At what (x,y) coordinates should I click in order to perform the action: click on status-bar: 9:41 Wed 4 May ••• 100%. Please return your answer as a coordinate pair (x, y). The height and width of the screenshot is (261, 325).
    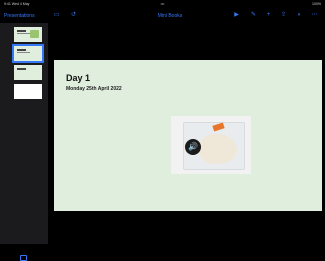
    Looking at the image, I should click on (162, 4).